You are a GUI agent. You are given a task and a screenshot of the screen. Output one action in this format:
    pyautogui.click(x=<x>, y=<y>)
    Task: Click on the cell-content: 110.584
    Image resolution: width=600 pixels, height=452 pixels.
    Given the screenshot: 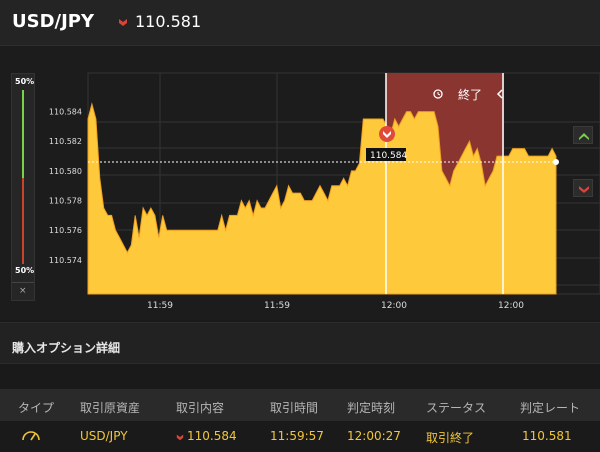 What is the action you would take?
    pyautogui.click(x=206, y=436)
    